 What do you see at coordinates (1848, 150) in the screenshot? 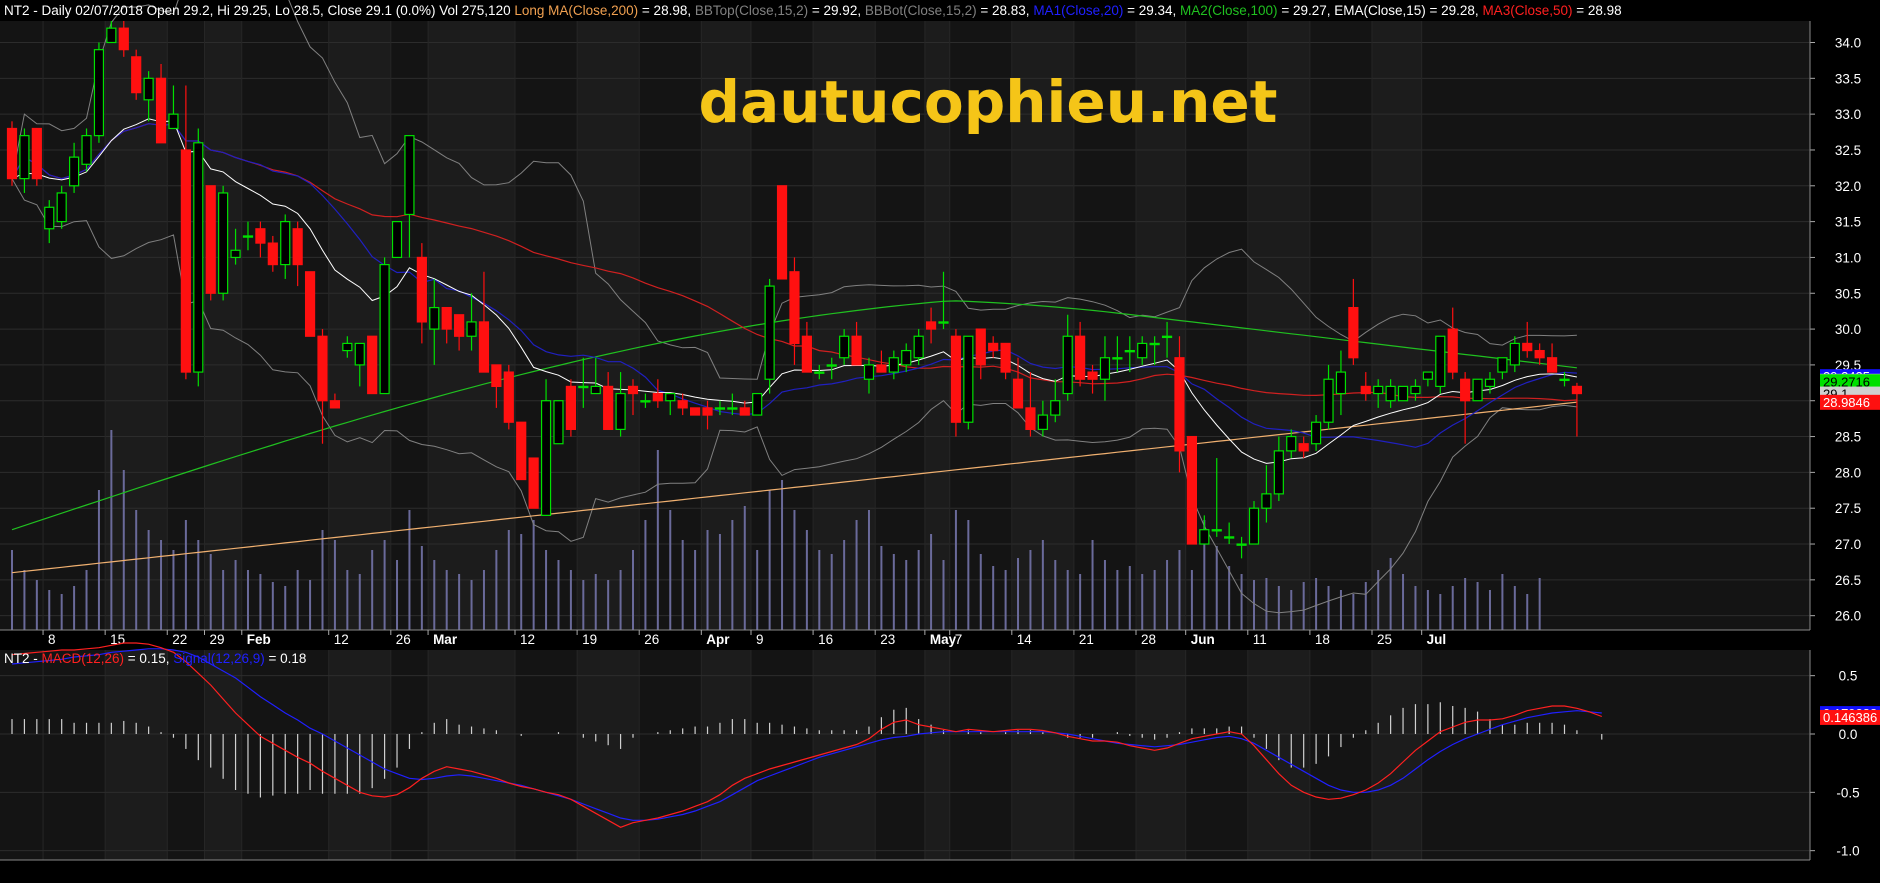
I see `price-tick-label: 32.5` at bounding box center [1848, 150].